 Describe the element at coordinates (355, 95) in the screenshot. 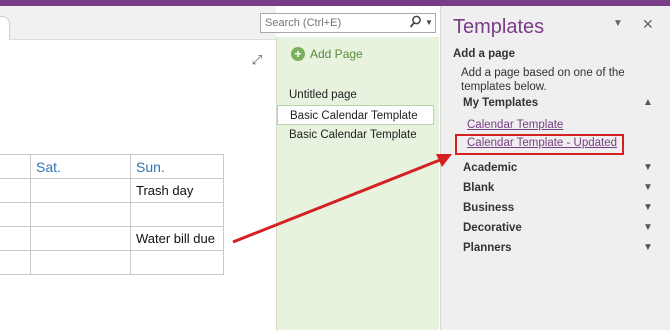

I see `page-list-item: Untitled page` at that location.